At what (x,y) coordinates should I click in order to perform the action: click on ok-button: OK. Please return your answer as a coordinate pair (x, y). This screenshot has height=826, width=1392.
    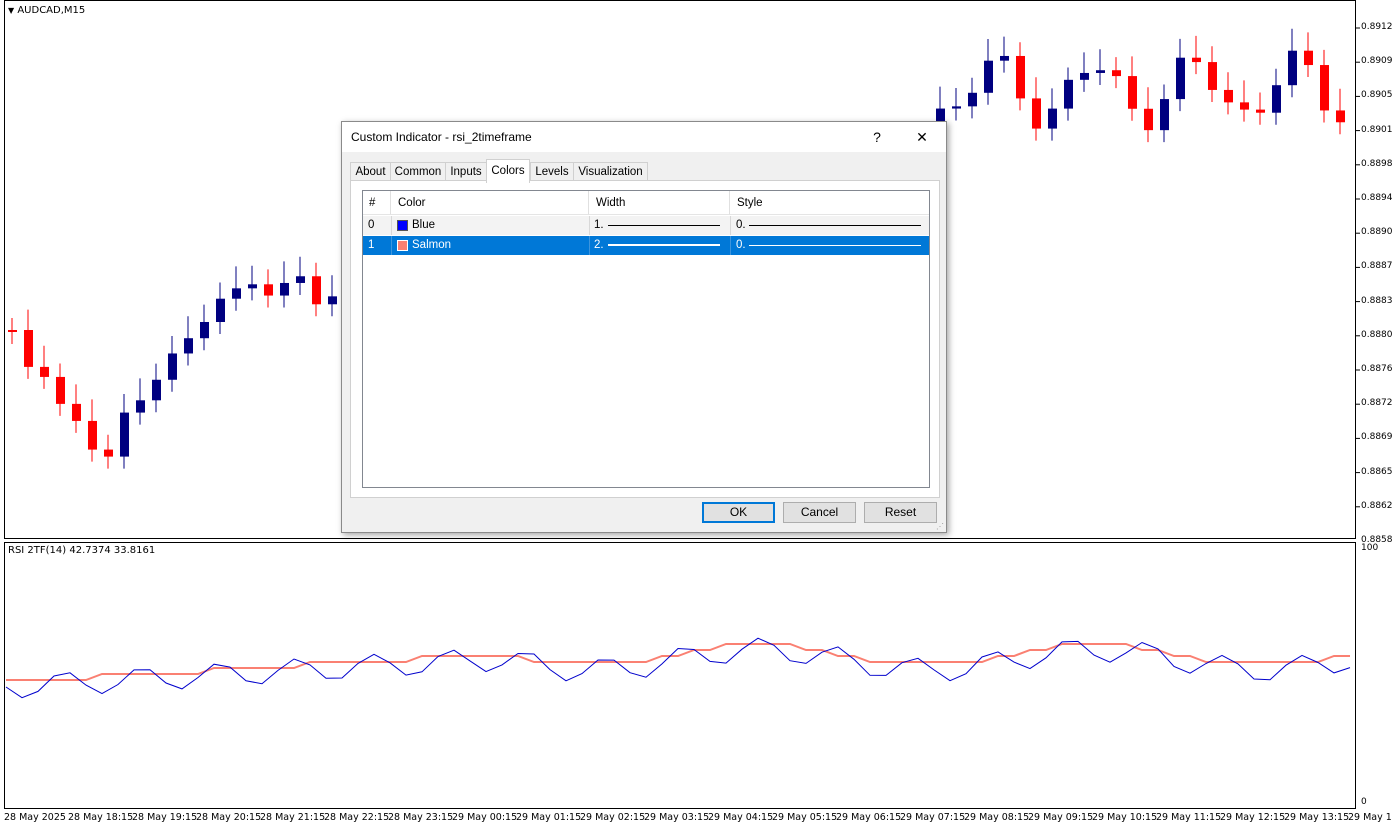
    Looking at the image, I should click on (738, 512).